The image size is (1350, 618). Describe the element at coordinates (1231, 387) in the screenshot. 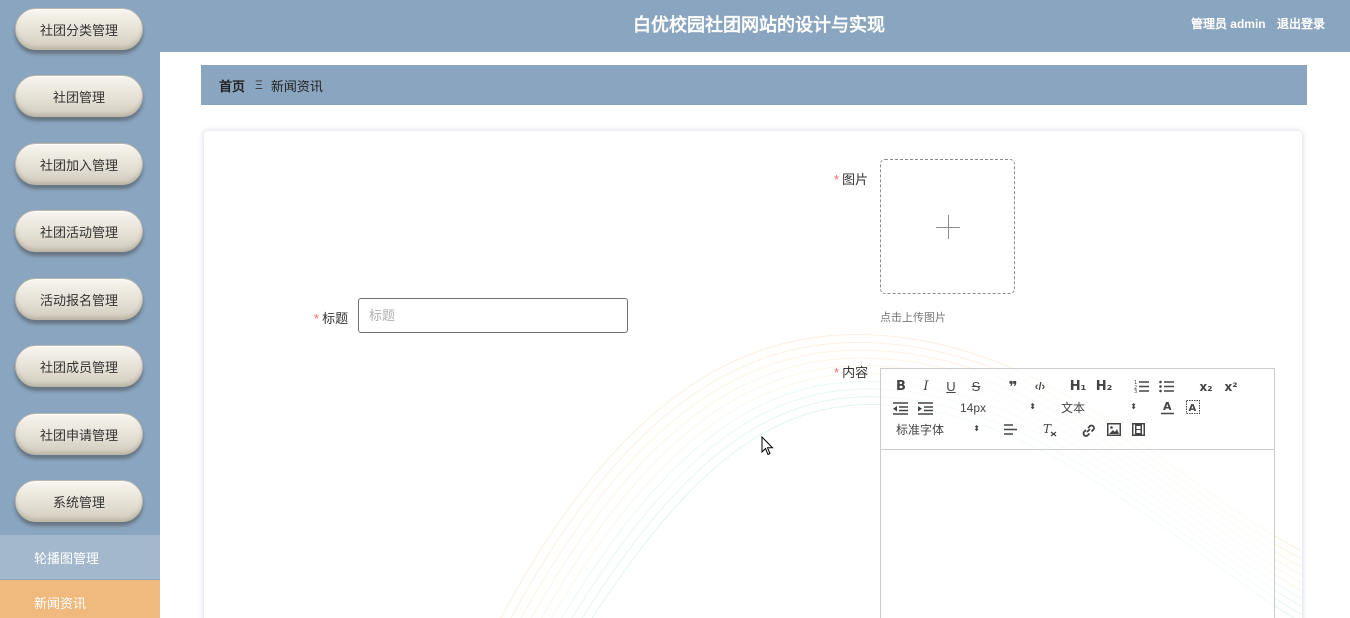

I see `superscript-button: x²` at that location.